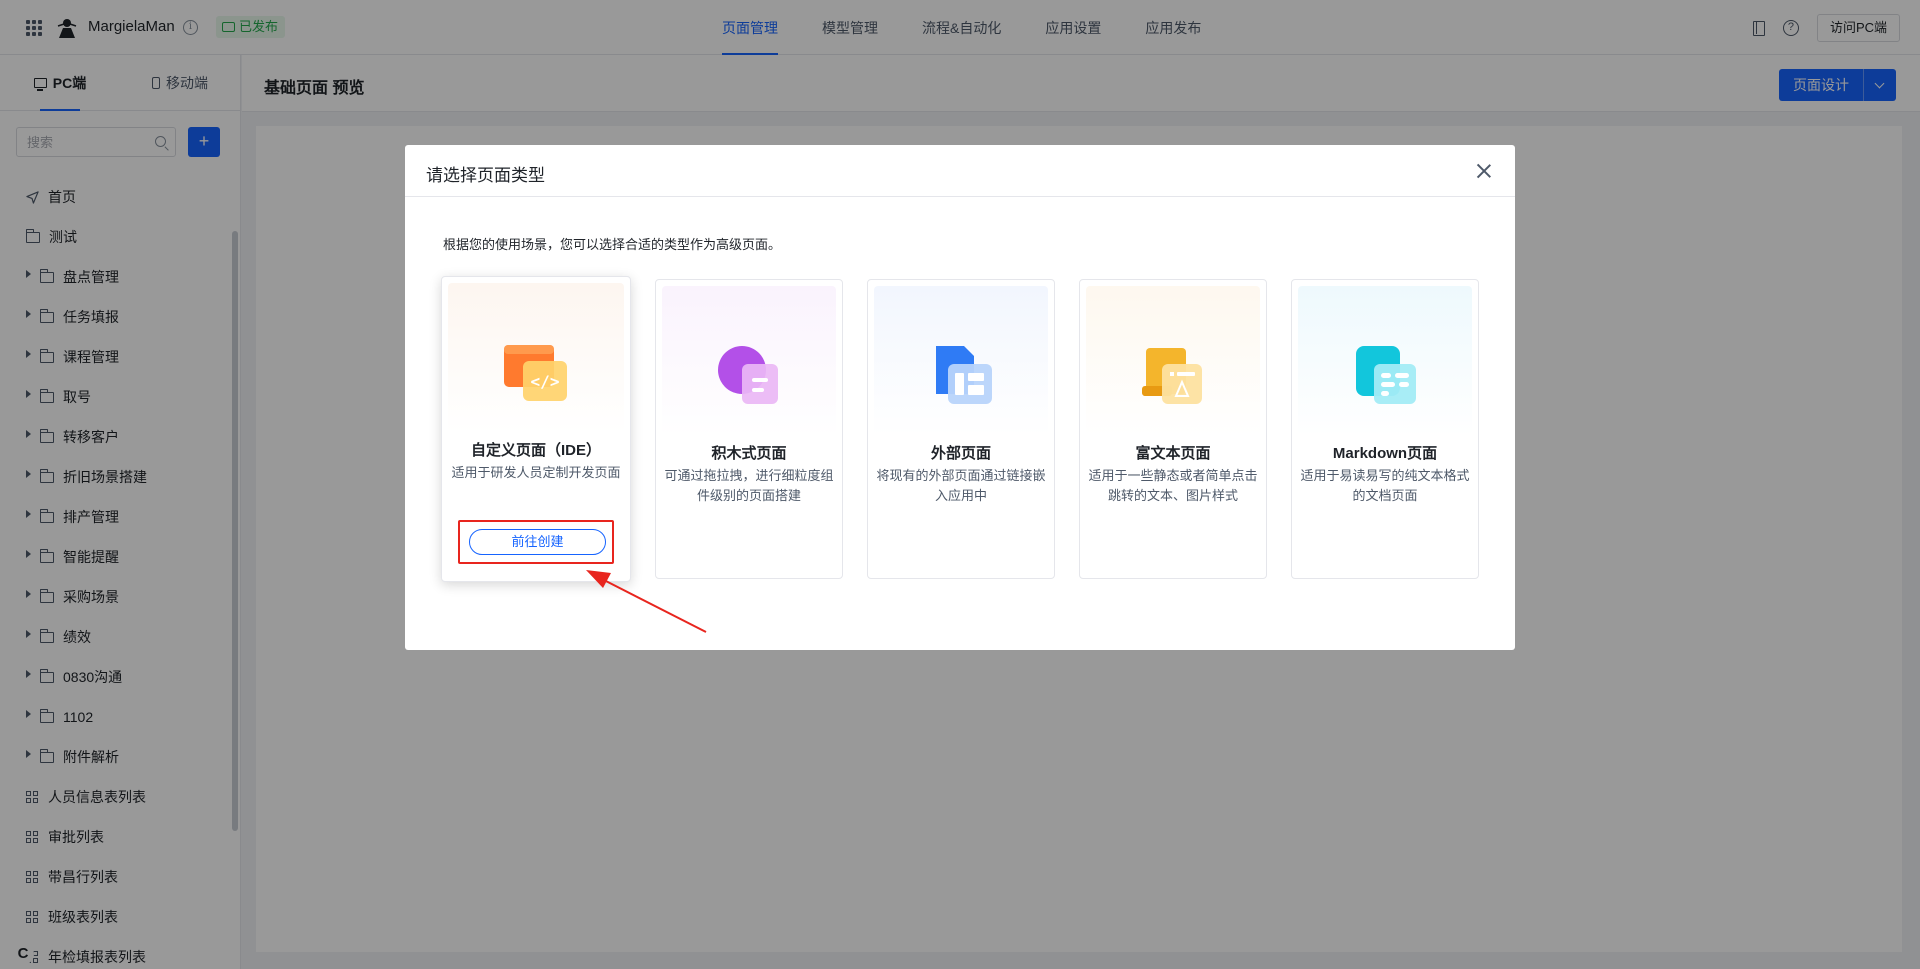 The width and height of the screenshot is (1920, 969). What do you see at coordinates (748, 375) in the screenshot?
I see `block-page-icon` at bounding box center [748, 375].